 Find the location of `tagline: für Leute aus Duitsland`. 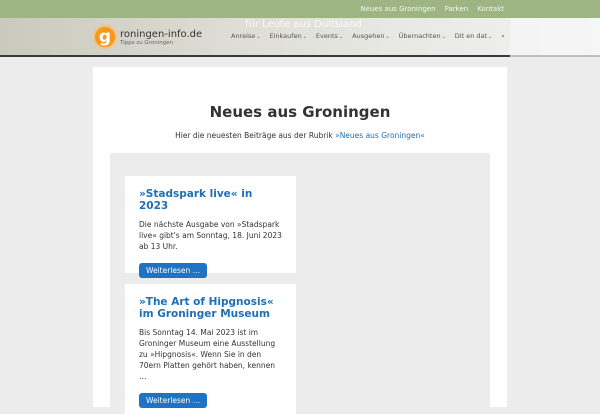

tagline: für Leute aus Duitsland is located at coordinates (303, 24).